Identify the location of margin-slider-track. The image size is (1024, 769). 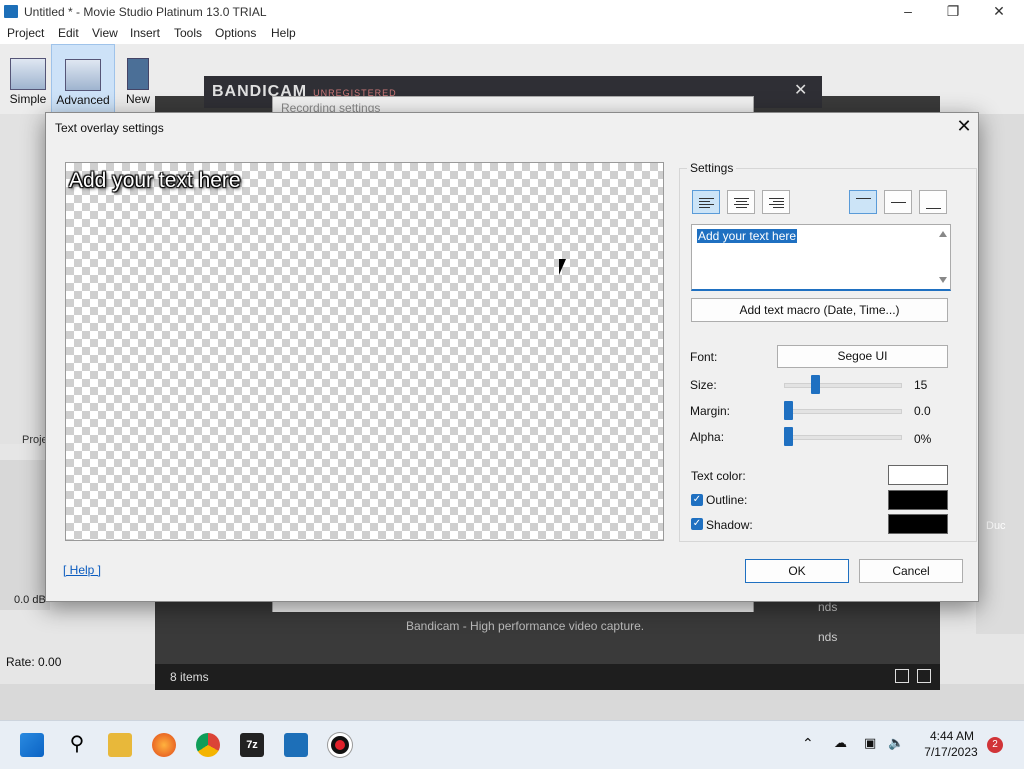
(843, 411).